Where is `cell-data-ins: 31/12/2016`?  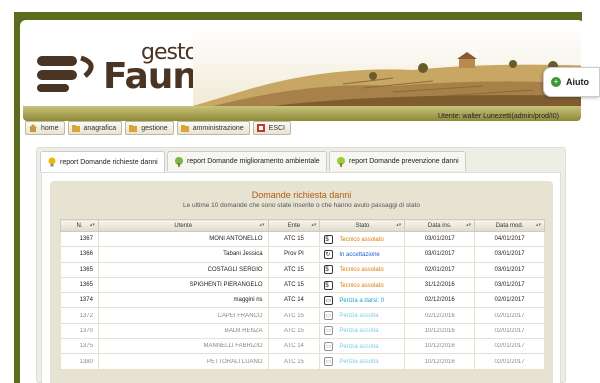
cell-data-ins: 31/12/2016 is located at coordinates (440, 285).